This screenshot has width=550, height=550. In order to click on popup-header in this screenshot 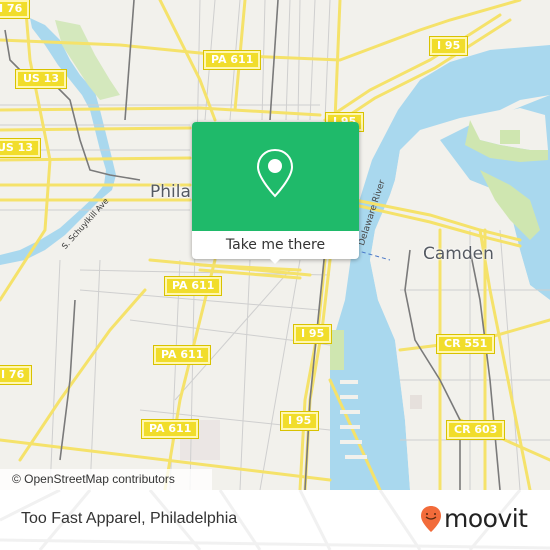, I will do `click(275, 176)`.